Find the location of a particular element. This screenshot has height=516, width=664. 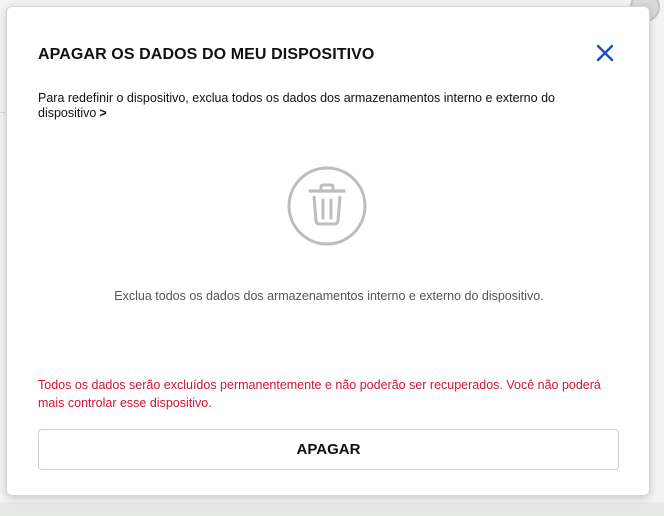

chevron-right-icon: > is located at coordinates (103, 113).